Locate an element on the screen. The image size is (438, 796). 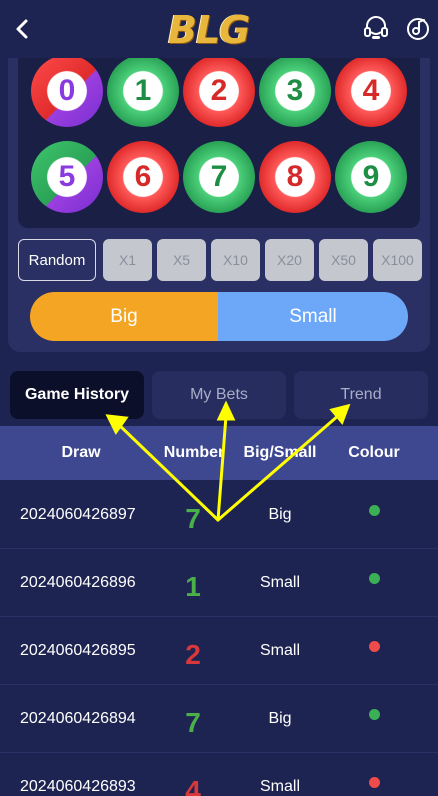
small-button: Small is located at coordinates (313, 316).